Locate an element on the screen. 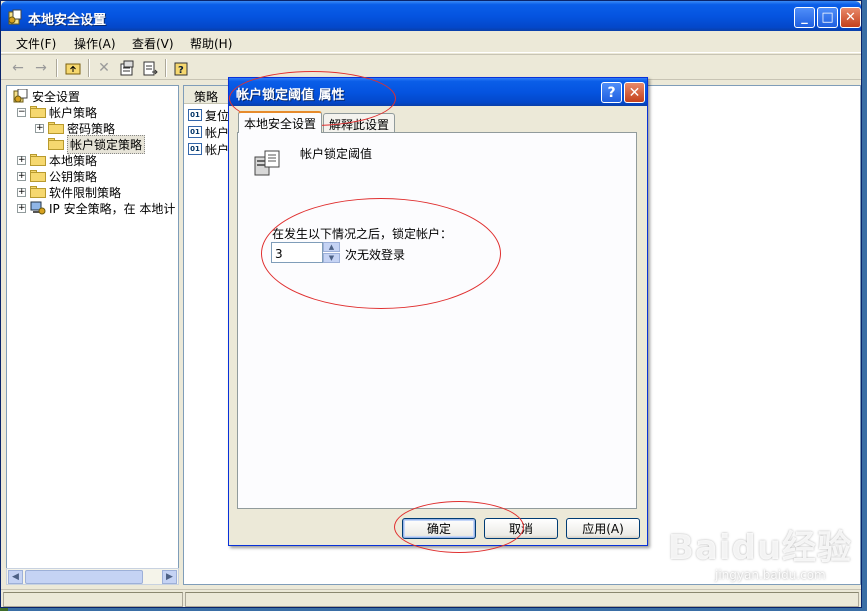 The height and width of the screenshot is (611, 867). tree-item-label: IP 安全策略，在 本地计 is located at coordinates (112, 208).